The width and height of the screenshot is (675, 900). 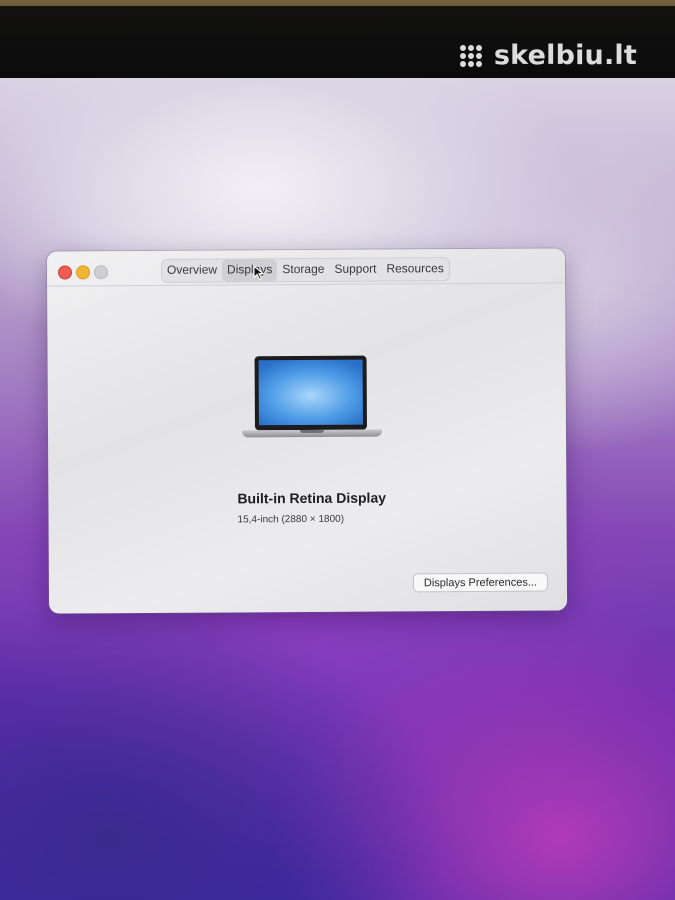 What do you see at coordinates (473, 55) in the screenshot?
I see `watermark-logo-icon` at bounding box center [473, 55].